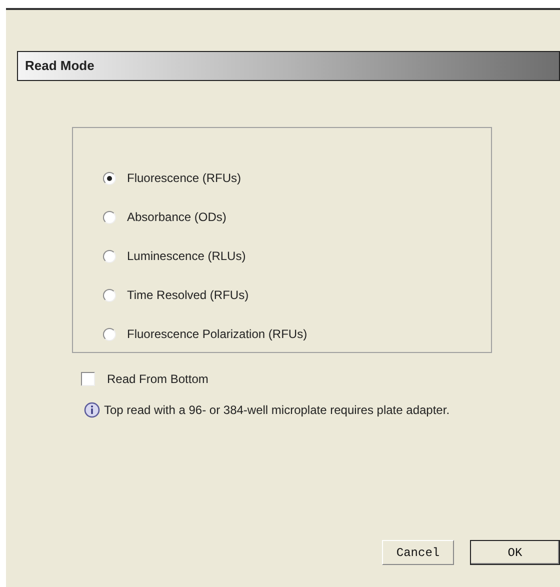 The image size is (560, 587). Describe the element at coordinates (92, 410) in the screenshot. I see `info-icon` at that location.